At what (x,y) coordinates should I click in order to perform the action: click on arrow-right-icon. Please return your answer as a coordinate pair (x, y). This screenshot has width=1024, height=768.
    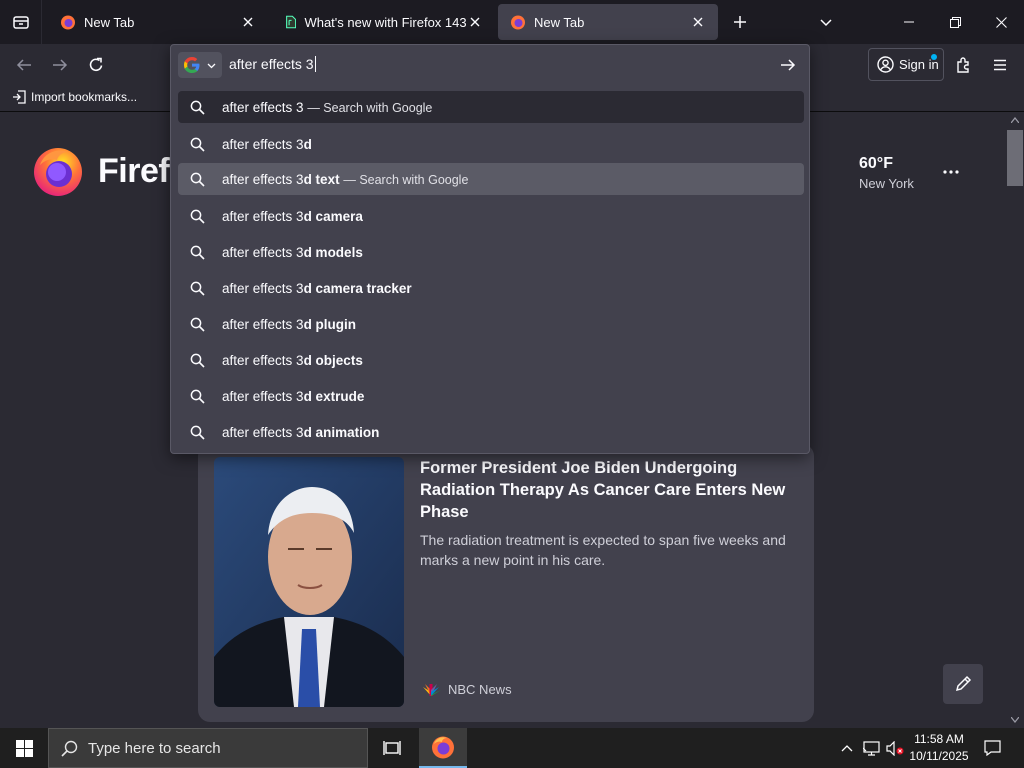
    Looking at the image, I should click on (788, 65).